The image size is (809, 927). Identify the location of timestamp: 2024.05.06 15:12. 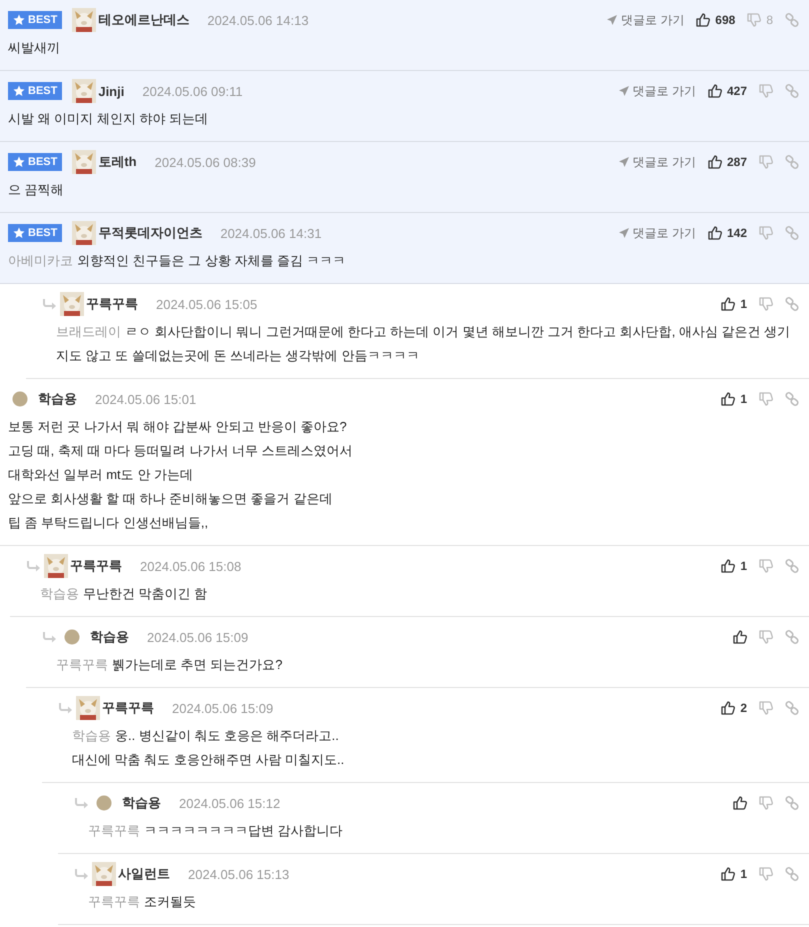
(229, 803).